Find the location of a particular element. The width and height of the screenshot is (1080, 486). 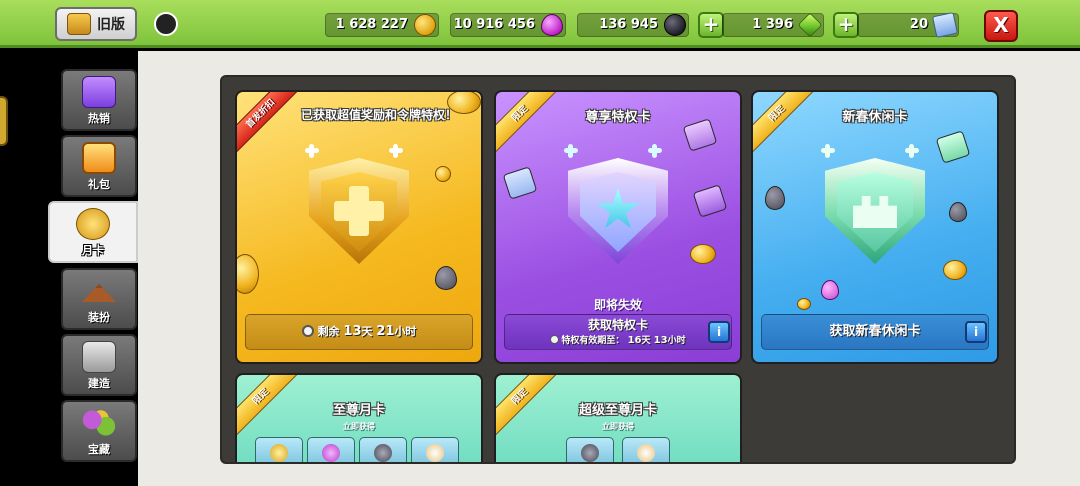

buy-tickets-button: + is located at coordinates (846, 25).